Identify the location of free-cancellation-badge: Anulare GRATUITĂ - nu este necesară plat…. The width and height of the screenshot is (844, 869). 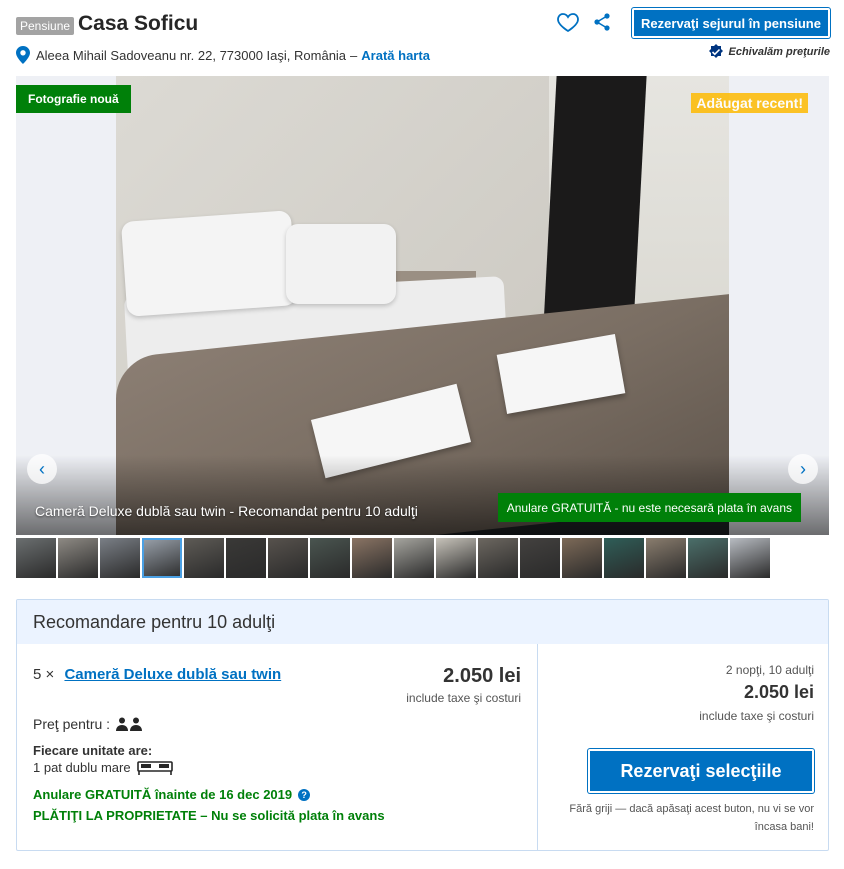
(649, 507).